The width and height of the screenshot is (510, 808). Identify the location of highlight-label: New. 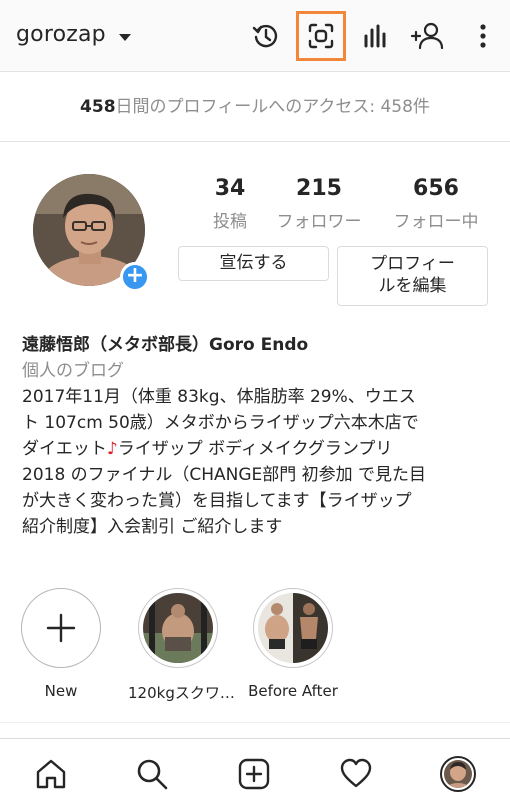
(61, 691).